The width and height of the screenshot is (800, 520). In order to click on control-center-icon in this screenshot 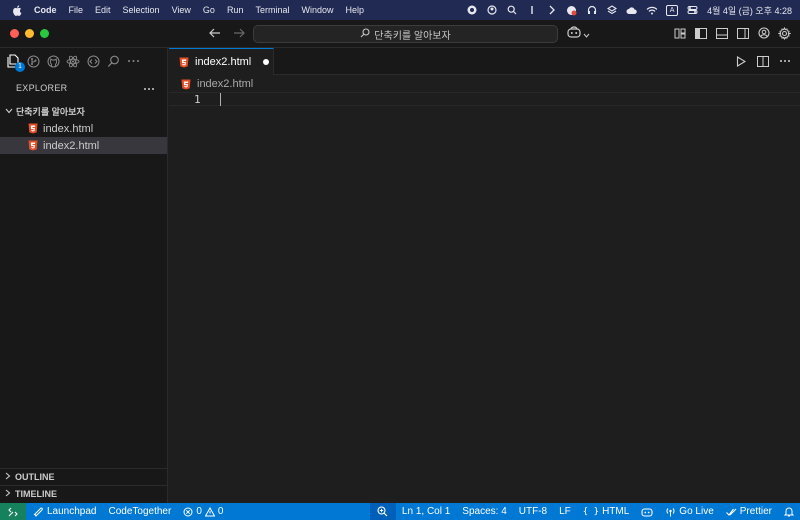, I will do `click(692, 10)`.